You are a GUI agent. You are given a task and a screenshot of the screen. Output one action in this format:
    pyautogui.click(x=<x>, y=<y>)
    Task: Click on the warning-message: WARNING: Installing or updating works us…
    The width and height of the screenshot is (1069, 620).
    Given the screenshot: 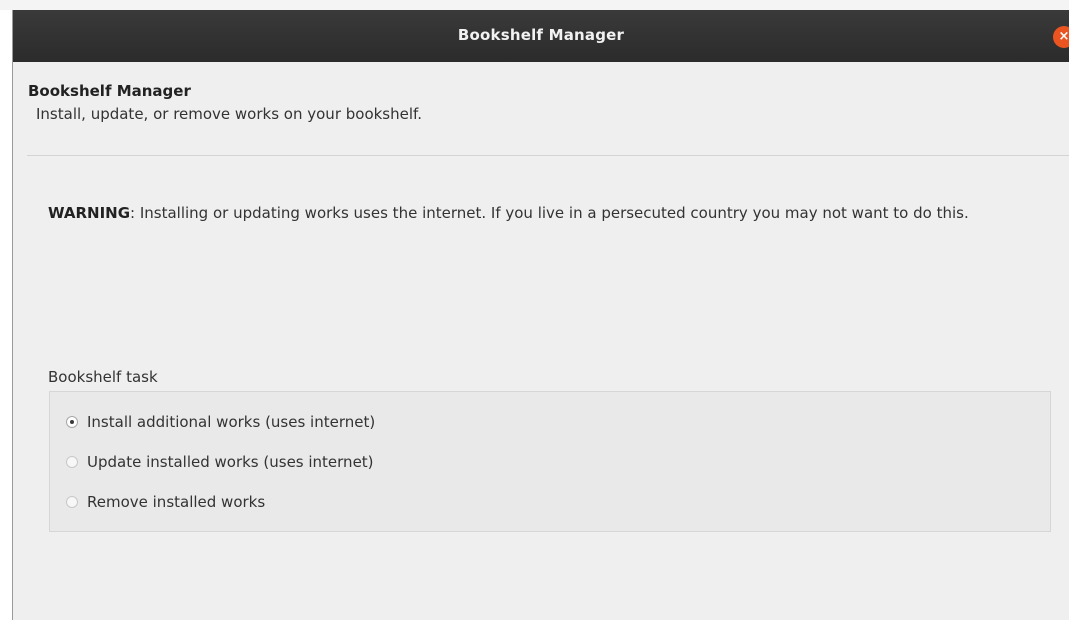 What is the action you would take?
    pyautogui.click(x=548, y=213)
    